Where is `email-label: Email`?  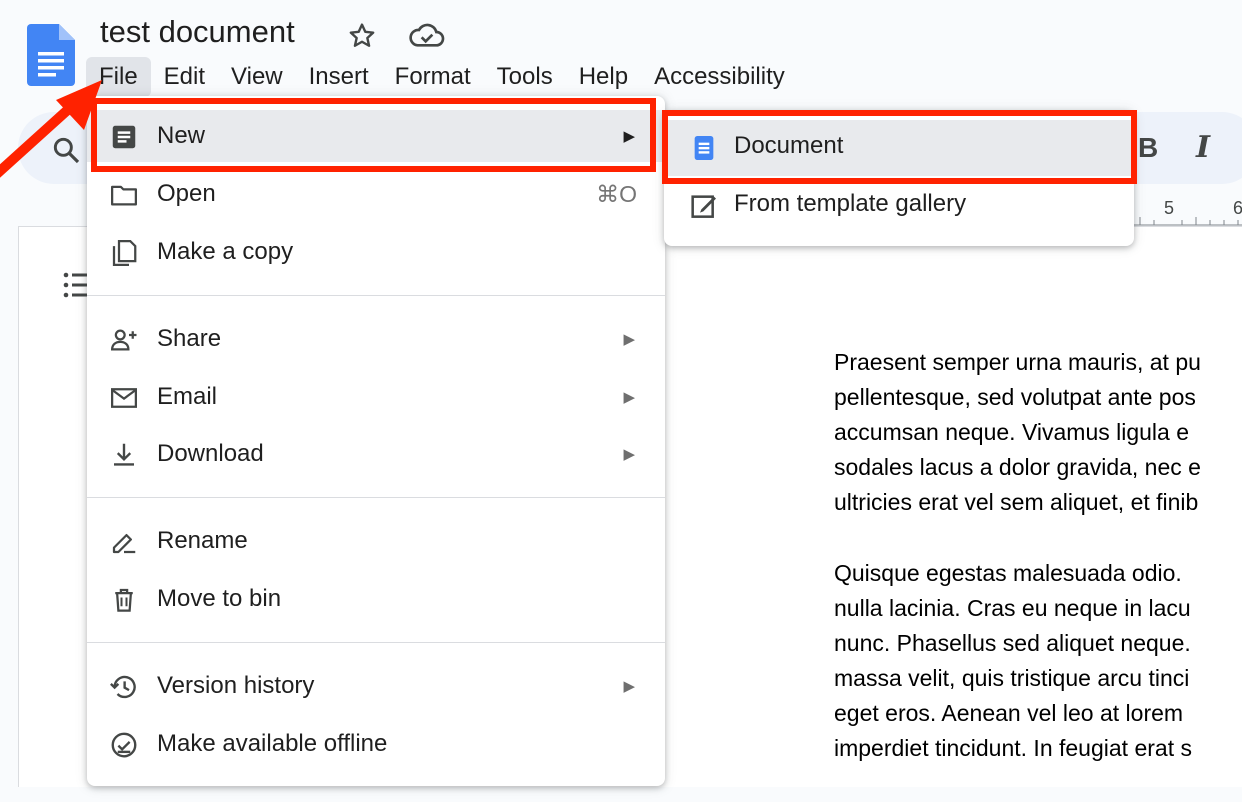 email-label: Email is located at coordinates (187, 396).